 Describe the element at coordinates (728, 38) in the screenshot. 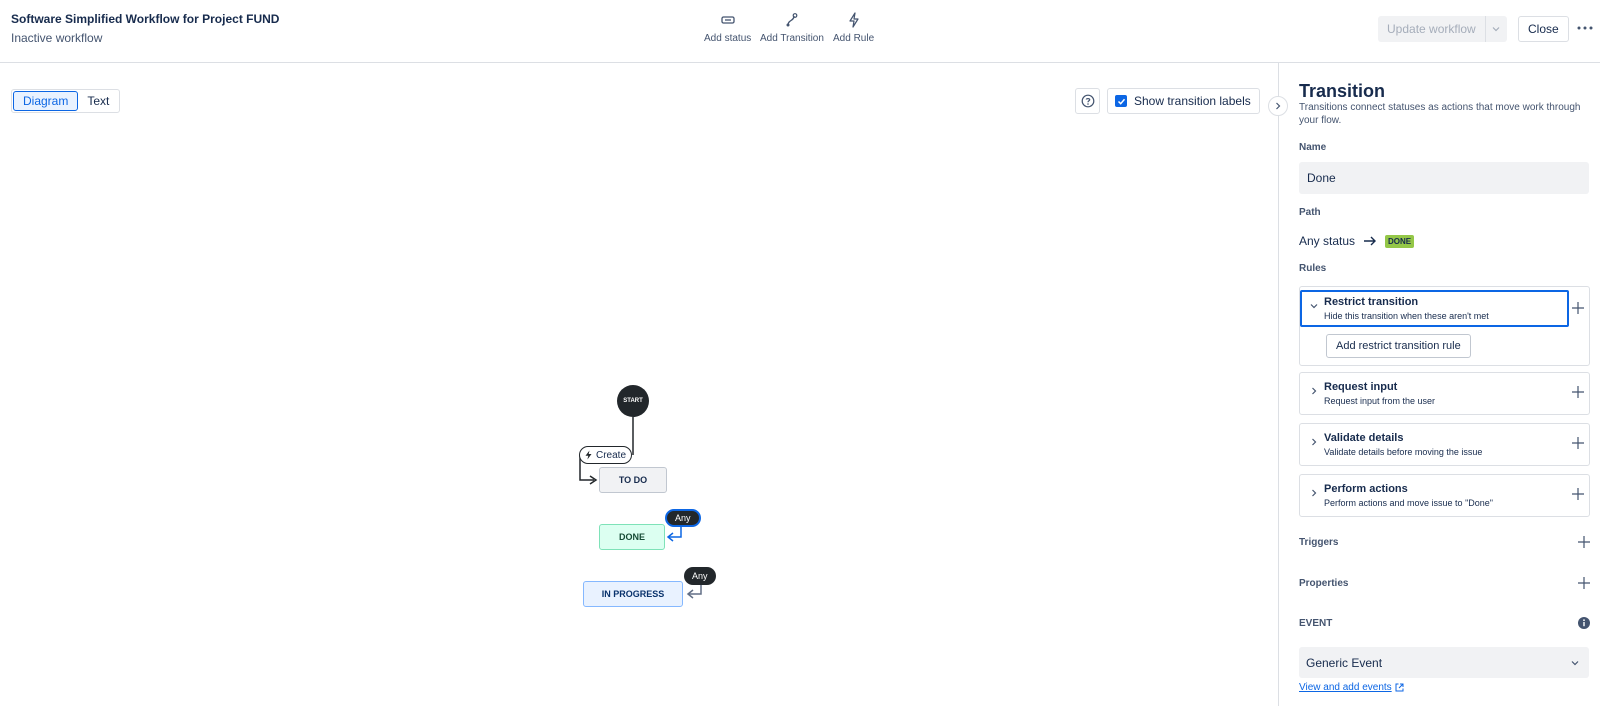

I see `add-status-label: Add status` at that location.